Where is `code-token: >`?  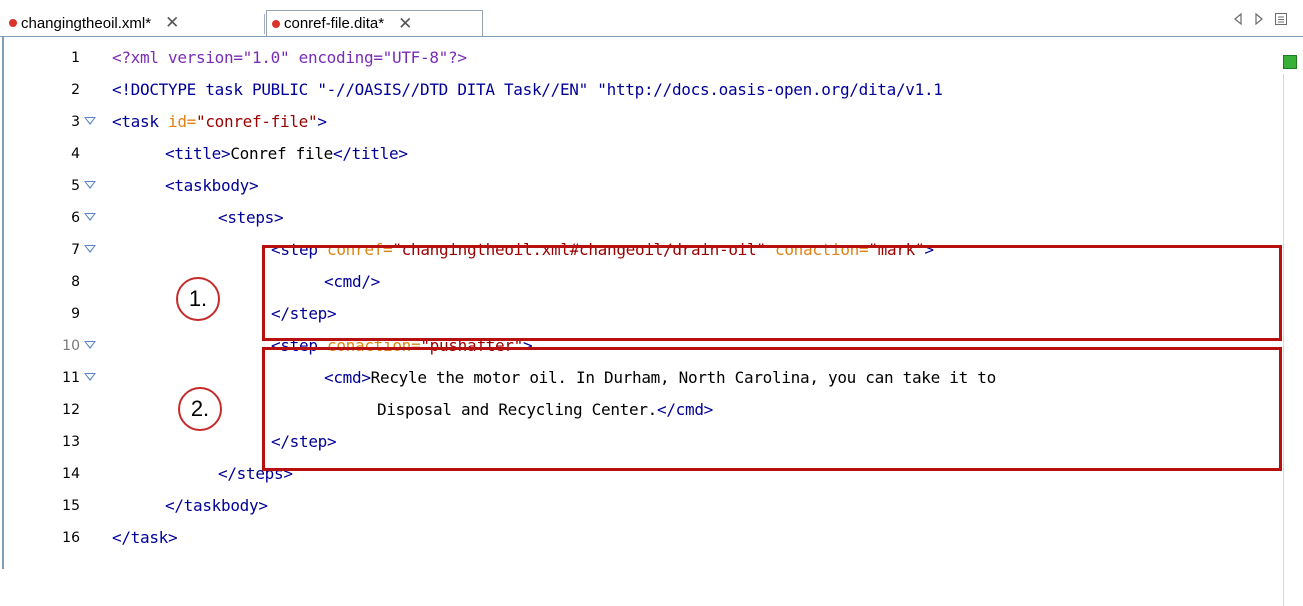
code-token: > is located at coordinates (322, 121).